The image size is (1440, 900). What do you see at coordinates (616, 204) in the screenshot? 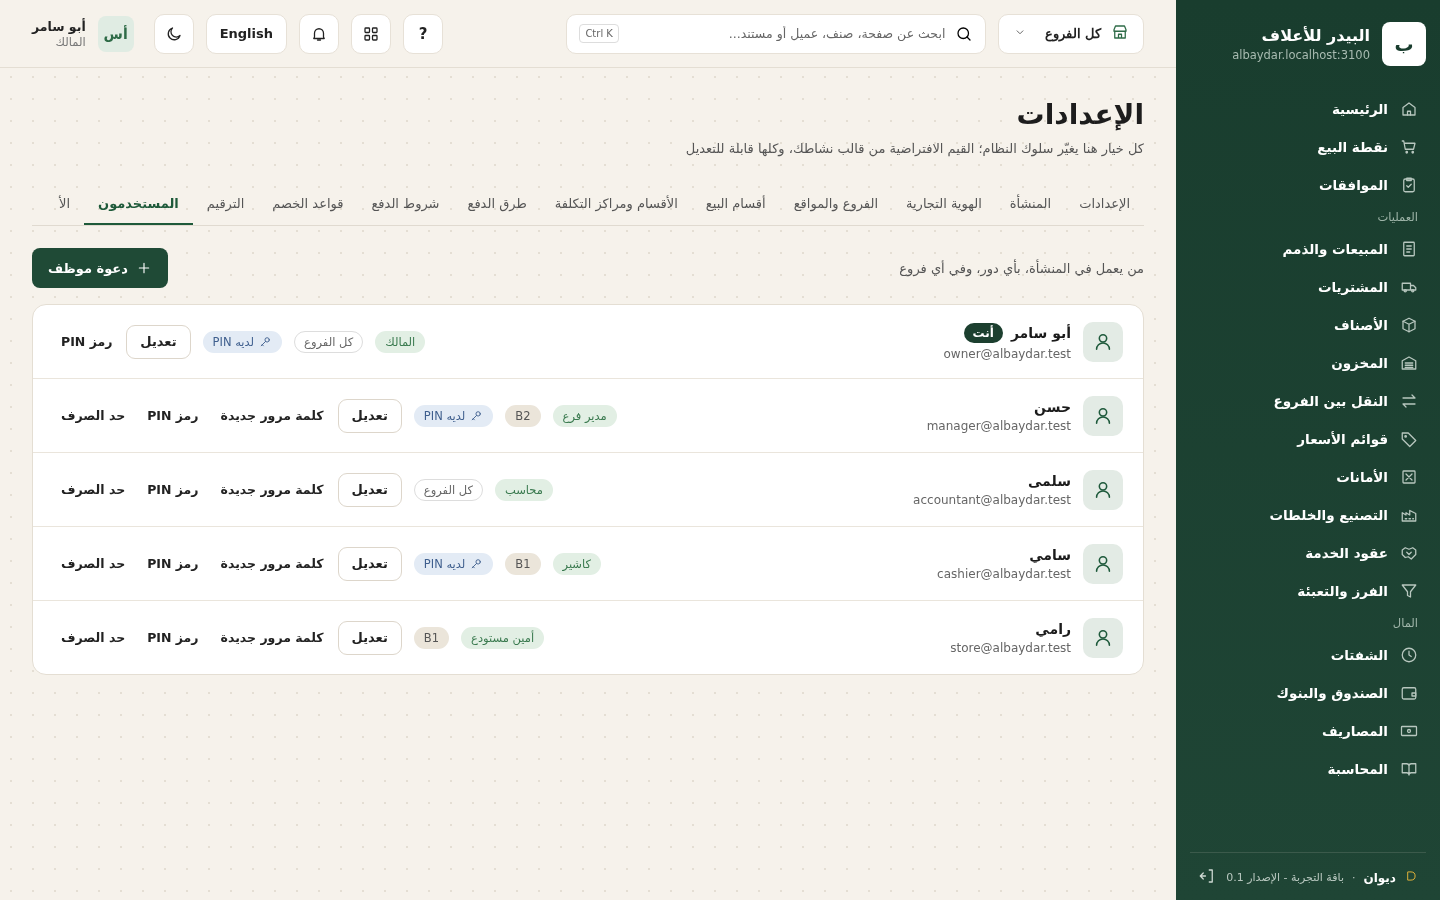
I see `tab: الأقسام ومراكز التكلفة` at bounding box center [616, 204].